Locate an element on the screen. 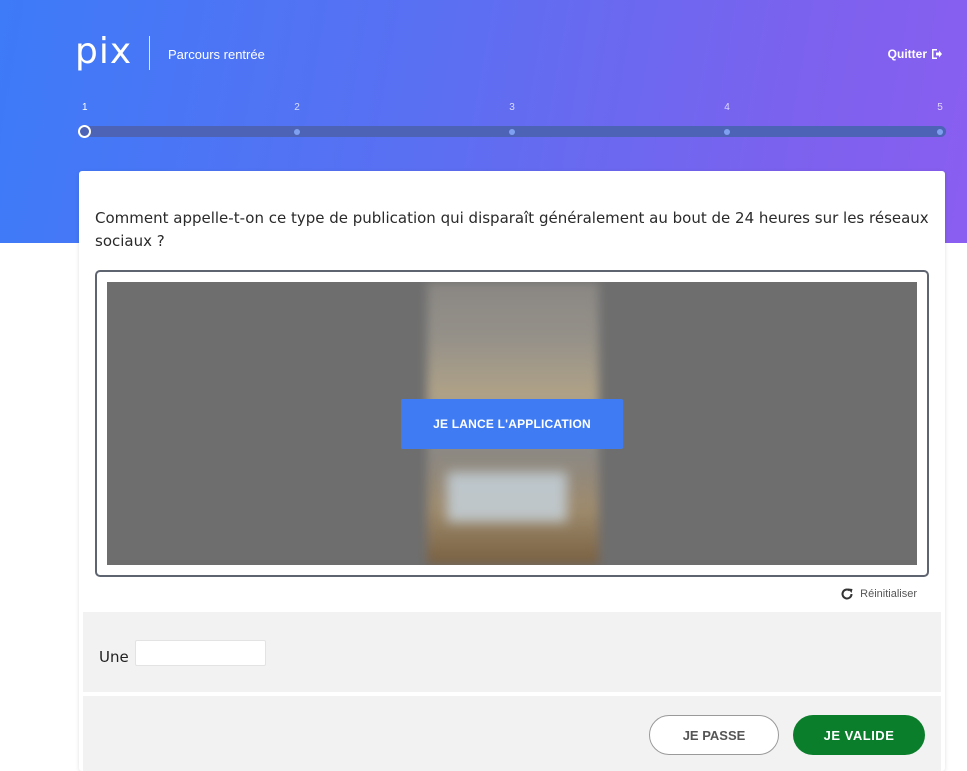 The width and height of the screenshot is (967, 771). answer-prefix: Une is located at coordinates (114, 657).